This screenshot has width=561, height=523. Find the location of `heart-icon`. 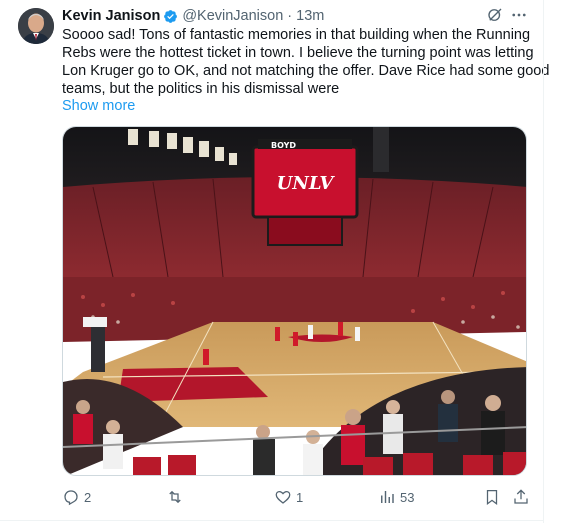

heart-icon is located at coordinates (283, 497).